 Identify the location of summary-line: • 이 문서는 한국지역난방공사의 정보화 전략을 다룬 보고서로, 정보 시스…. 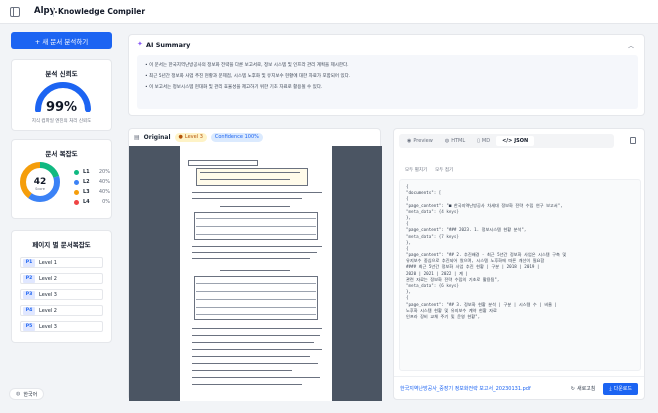
(247, 65).